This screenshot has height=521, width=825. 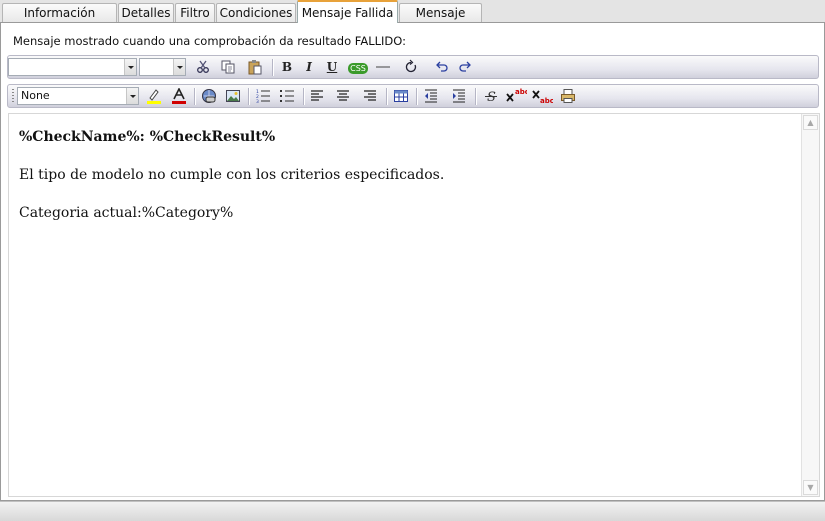 What do you see at coordinates (442, 67) in the screenshot?
I see `undo-icon` at bounding box center [442, 67].